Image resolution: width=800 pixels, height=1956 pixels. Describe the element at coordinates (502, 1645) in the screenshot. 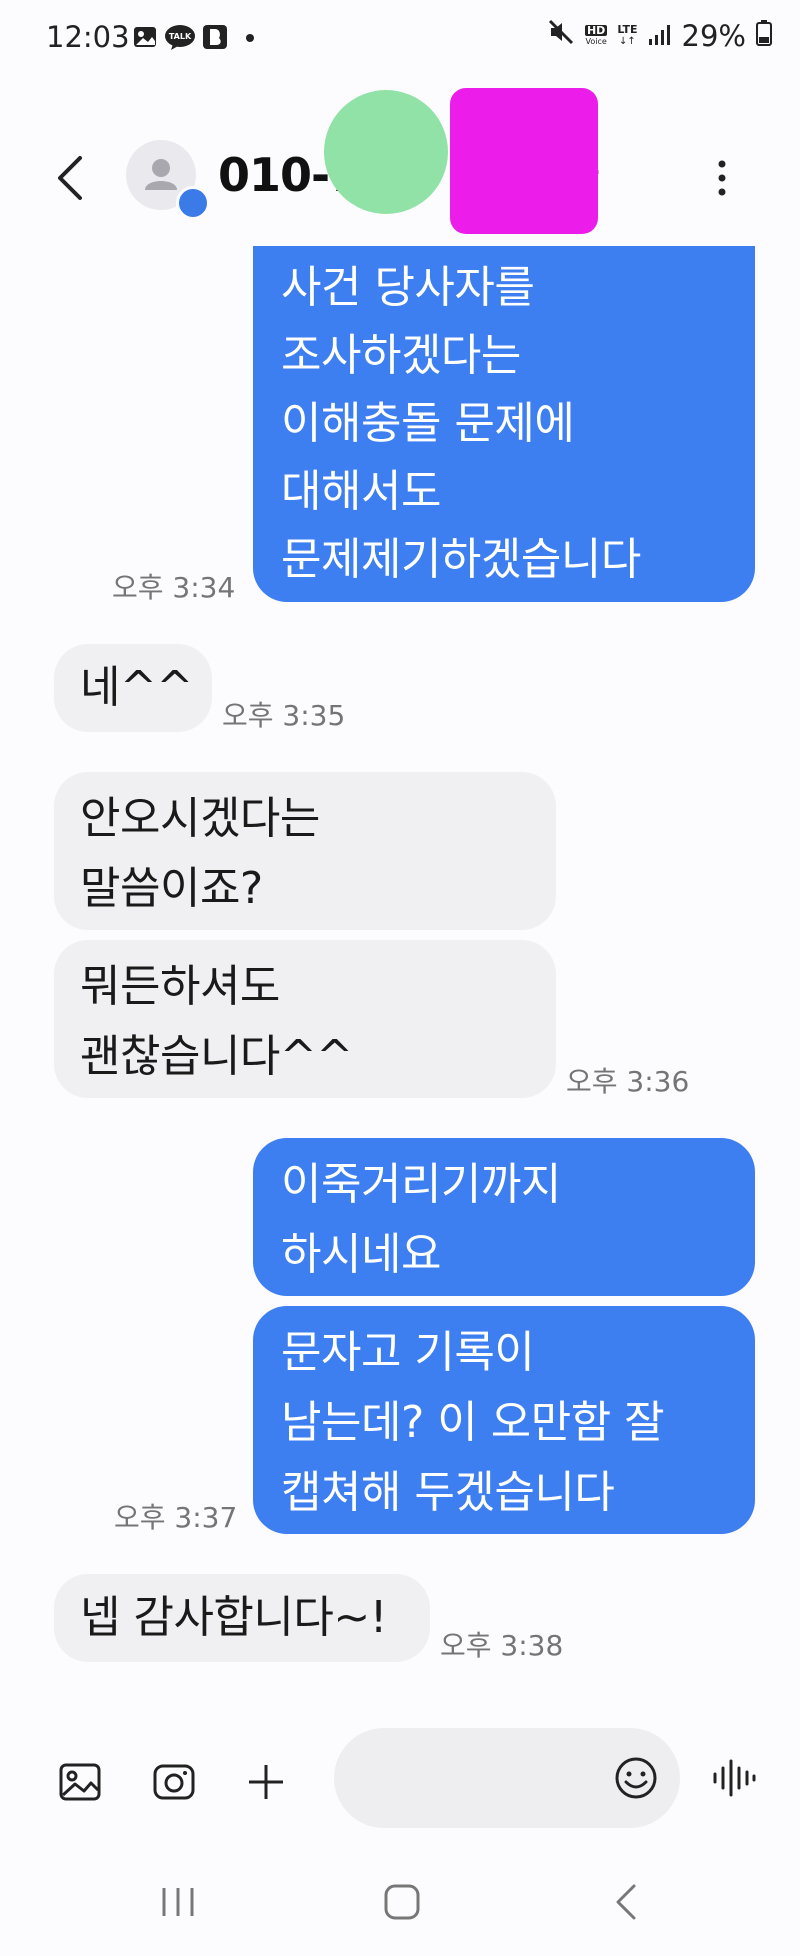

I see `message-timestamp: 오후 3:38` at that location.